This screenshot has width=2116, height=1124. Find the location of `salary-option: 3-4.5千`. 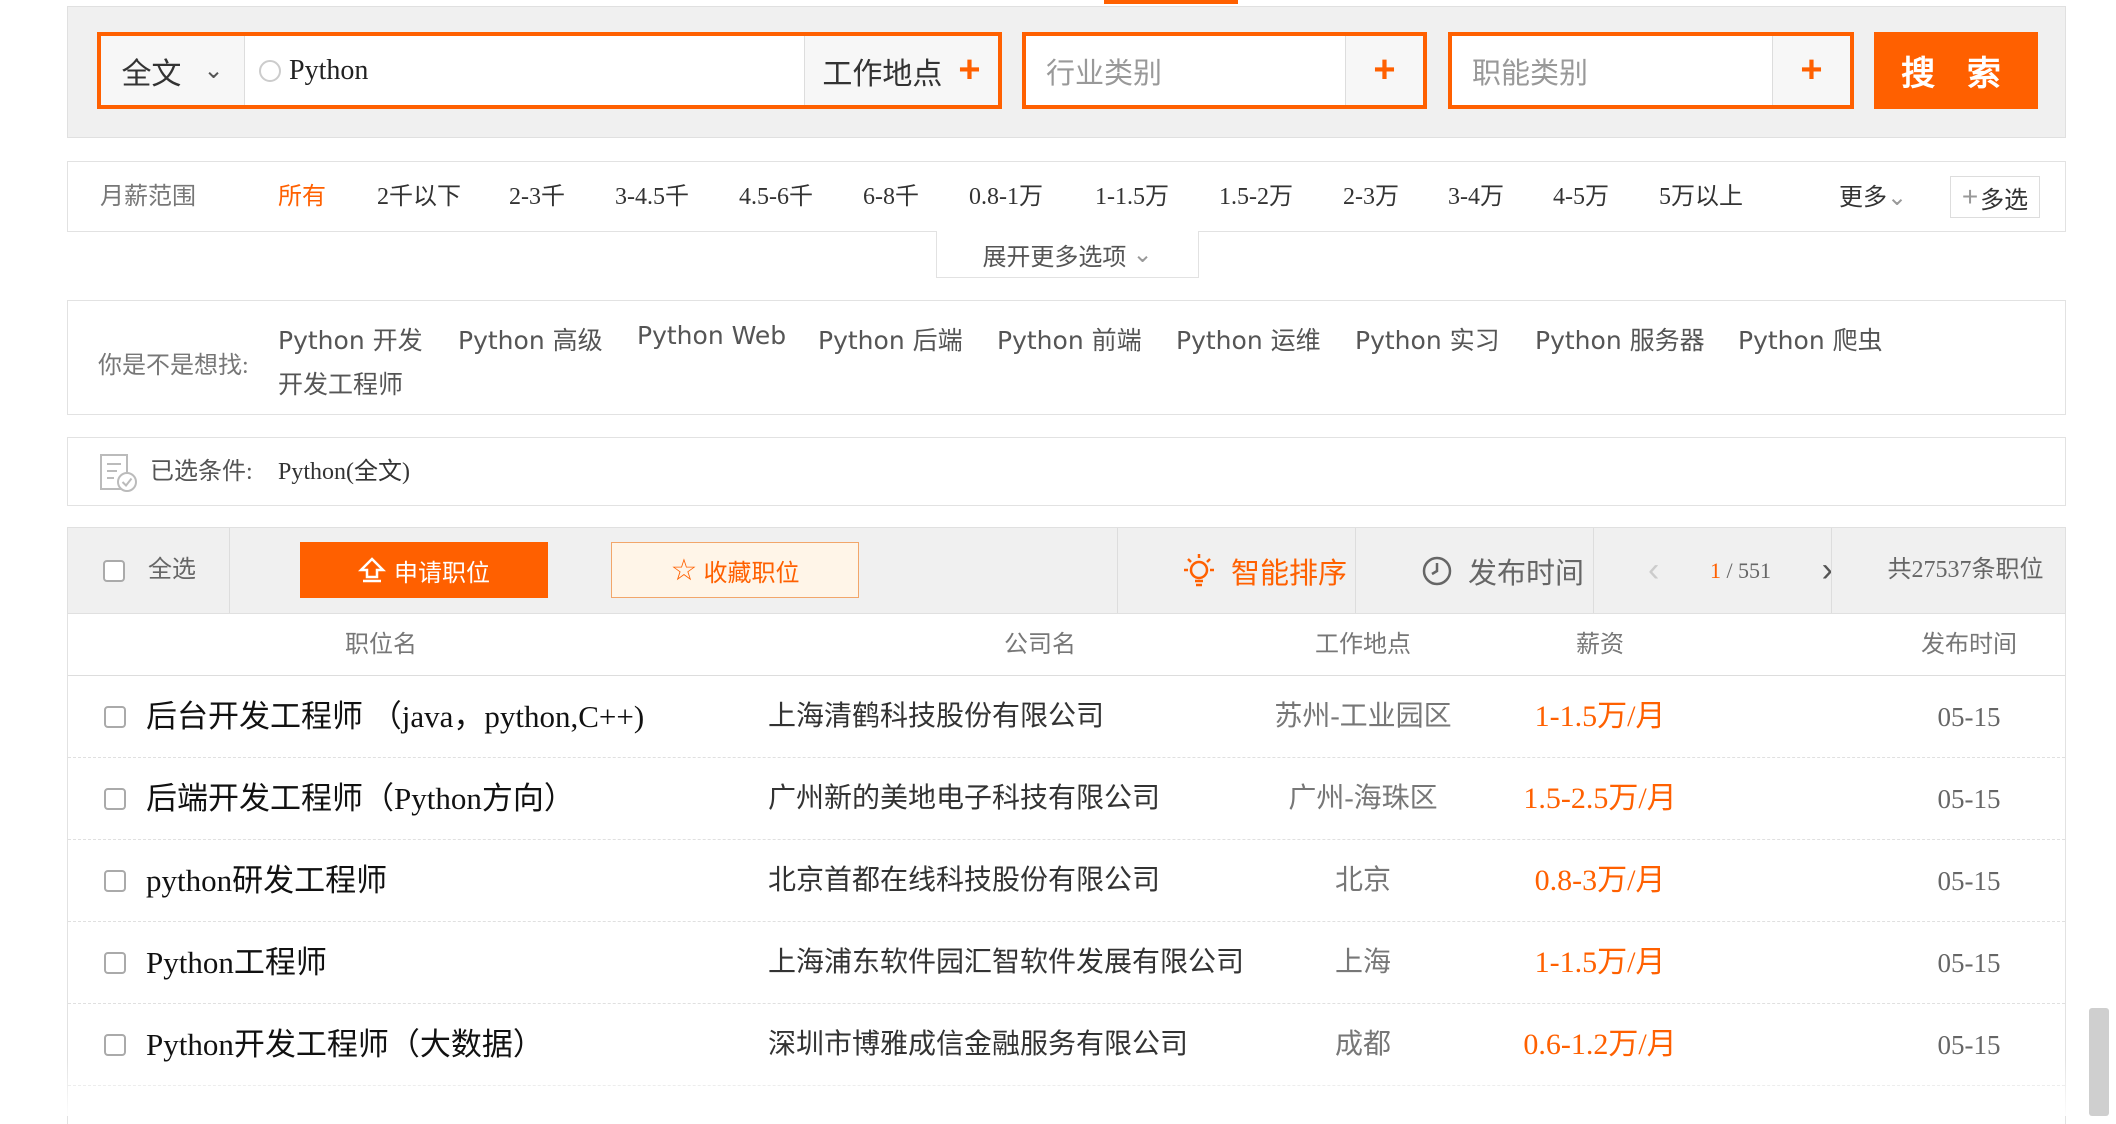

salary-option: 3-4.5千 is located at coordinates (652, 197).